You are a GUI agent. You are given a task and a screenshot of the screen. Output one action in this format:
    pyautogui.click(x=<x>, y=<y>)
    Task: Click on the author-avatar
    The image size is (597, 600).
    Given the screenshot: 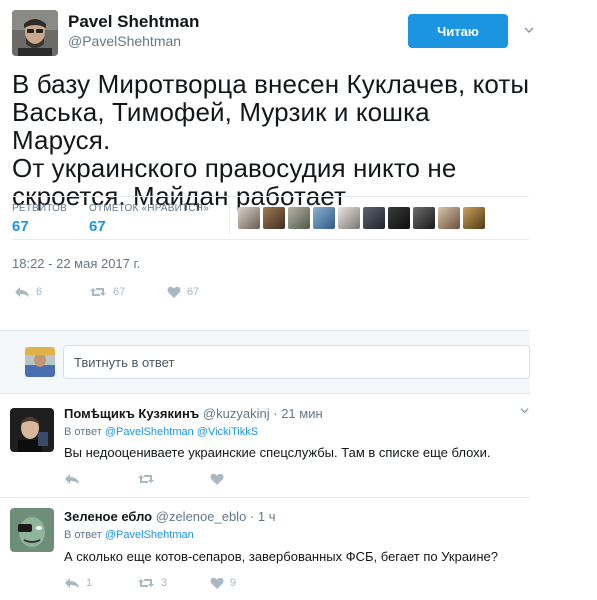 What is the action you would take?
    pyautogui.click(x=35, y=33)
    